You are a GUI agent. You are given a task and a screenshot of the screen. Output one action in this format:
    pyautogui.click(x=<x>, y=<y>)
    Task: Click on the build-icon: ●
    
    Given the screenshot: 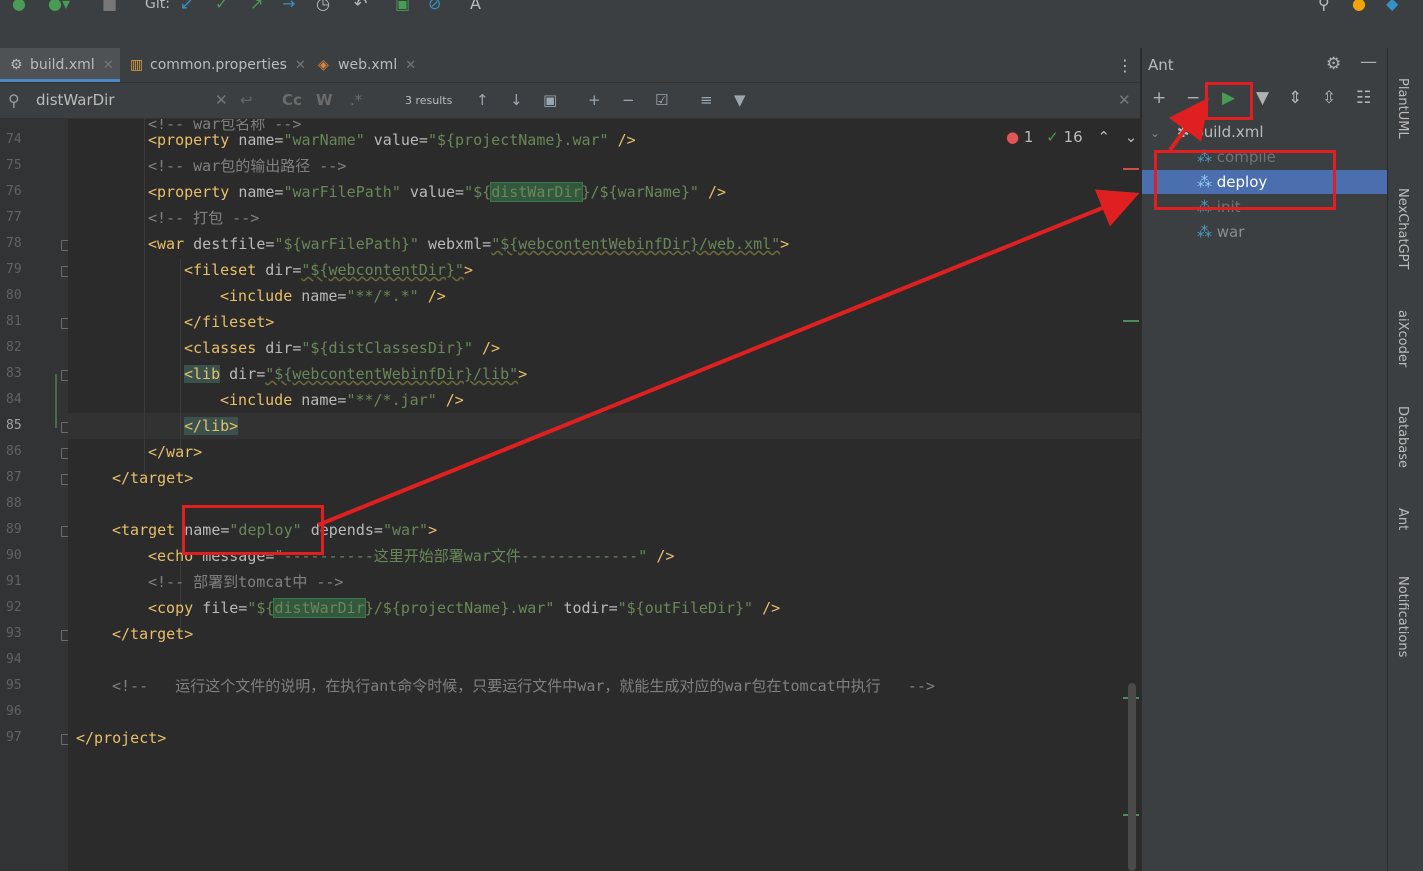 What is the action you would take?
    pyautogui.click(x=19, y=6)
    